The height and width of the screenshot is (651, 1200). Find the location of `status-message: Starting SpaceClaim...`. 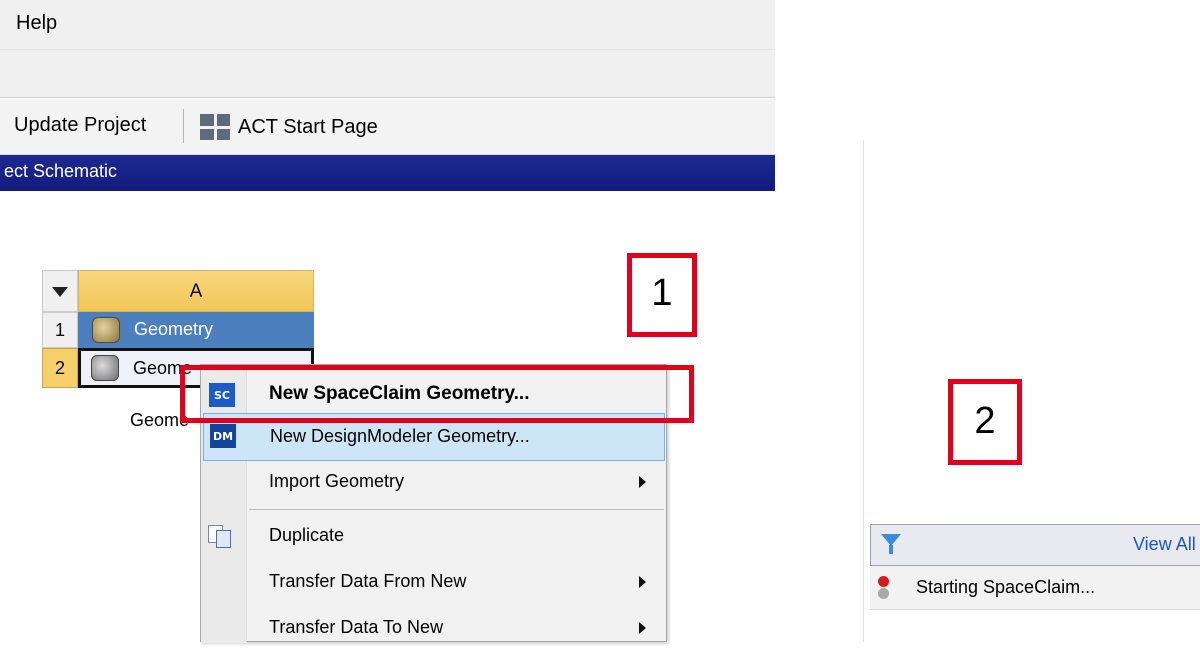

status-message: Starting SpaceClaim... is located at coordinates (1006, 587).